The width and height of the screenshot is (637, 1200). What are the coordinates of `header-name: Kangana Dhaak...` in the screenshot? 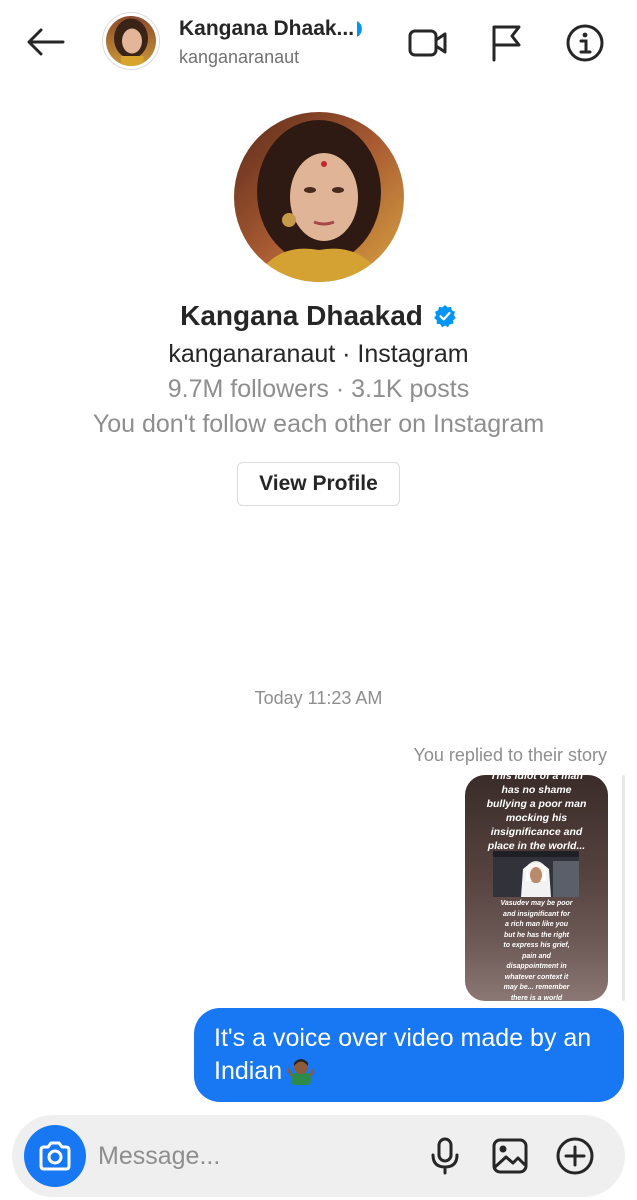 It's located at (267, 28).